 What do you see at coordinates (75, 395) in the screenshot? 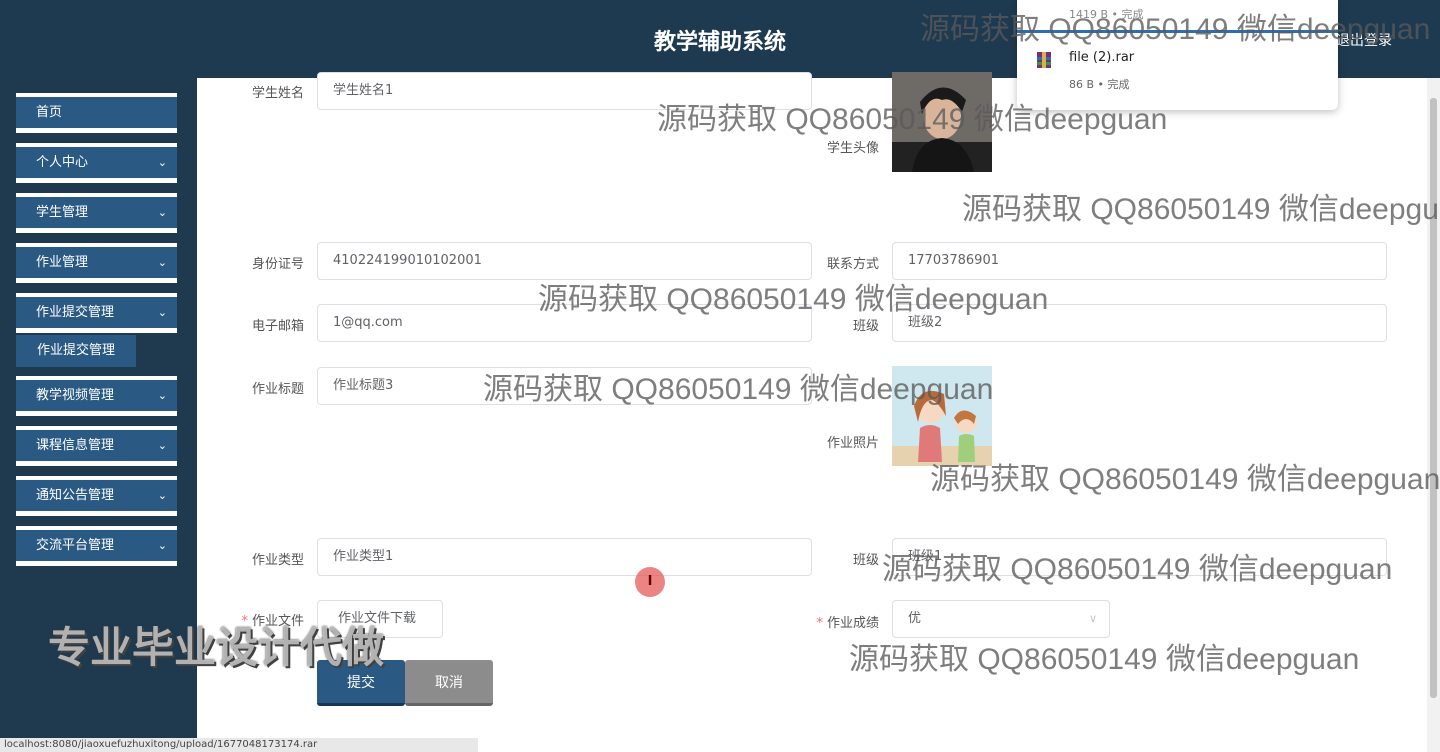
I see `sidebar-item-label: 教学视频管理` at bounding box center [75, 395].